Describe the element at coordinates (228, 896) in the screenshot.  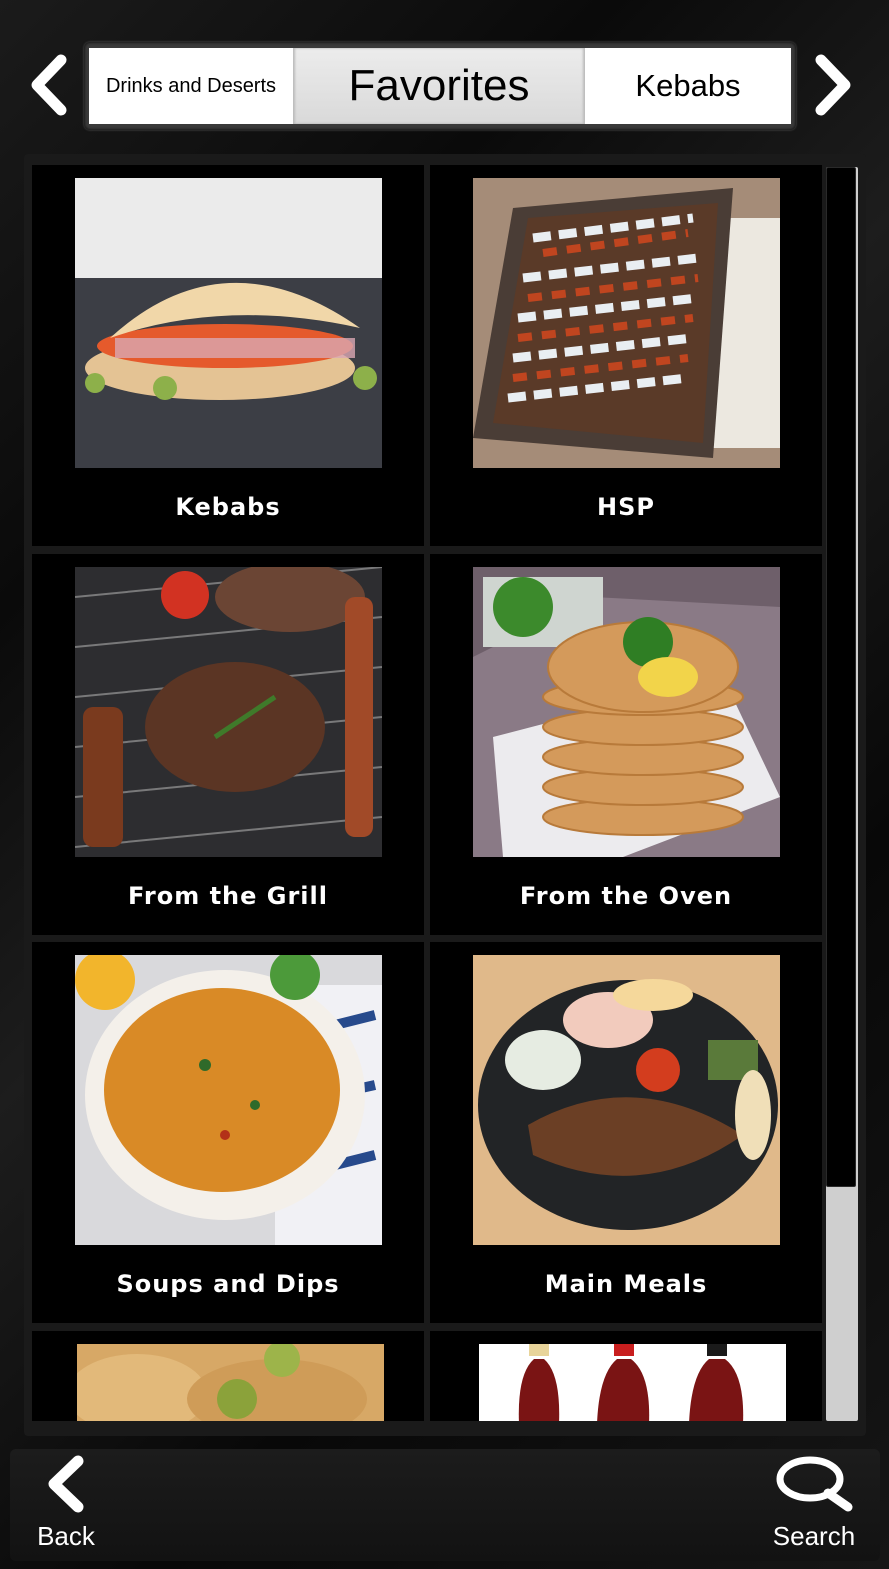
I see `menu-card-label: From the Grill` at that location.